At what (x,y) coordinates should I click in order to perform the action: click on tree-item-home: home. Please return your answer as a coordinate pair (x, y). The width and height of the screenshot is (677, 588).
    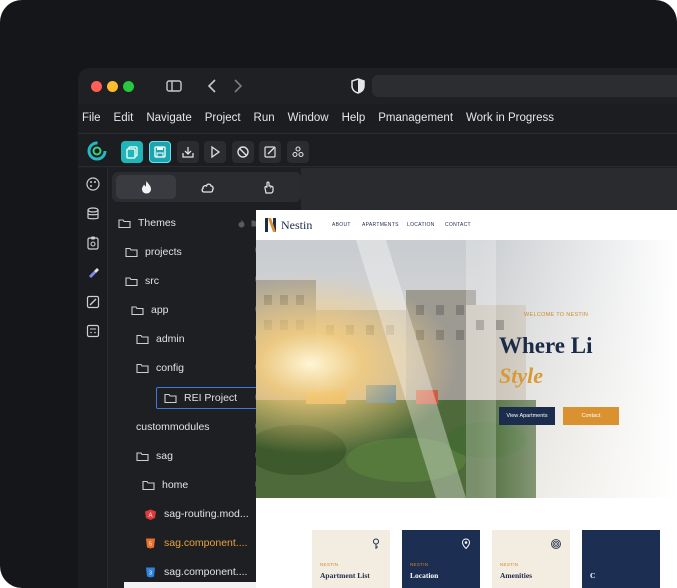
    Looking at the image, I should click on (165, 485).